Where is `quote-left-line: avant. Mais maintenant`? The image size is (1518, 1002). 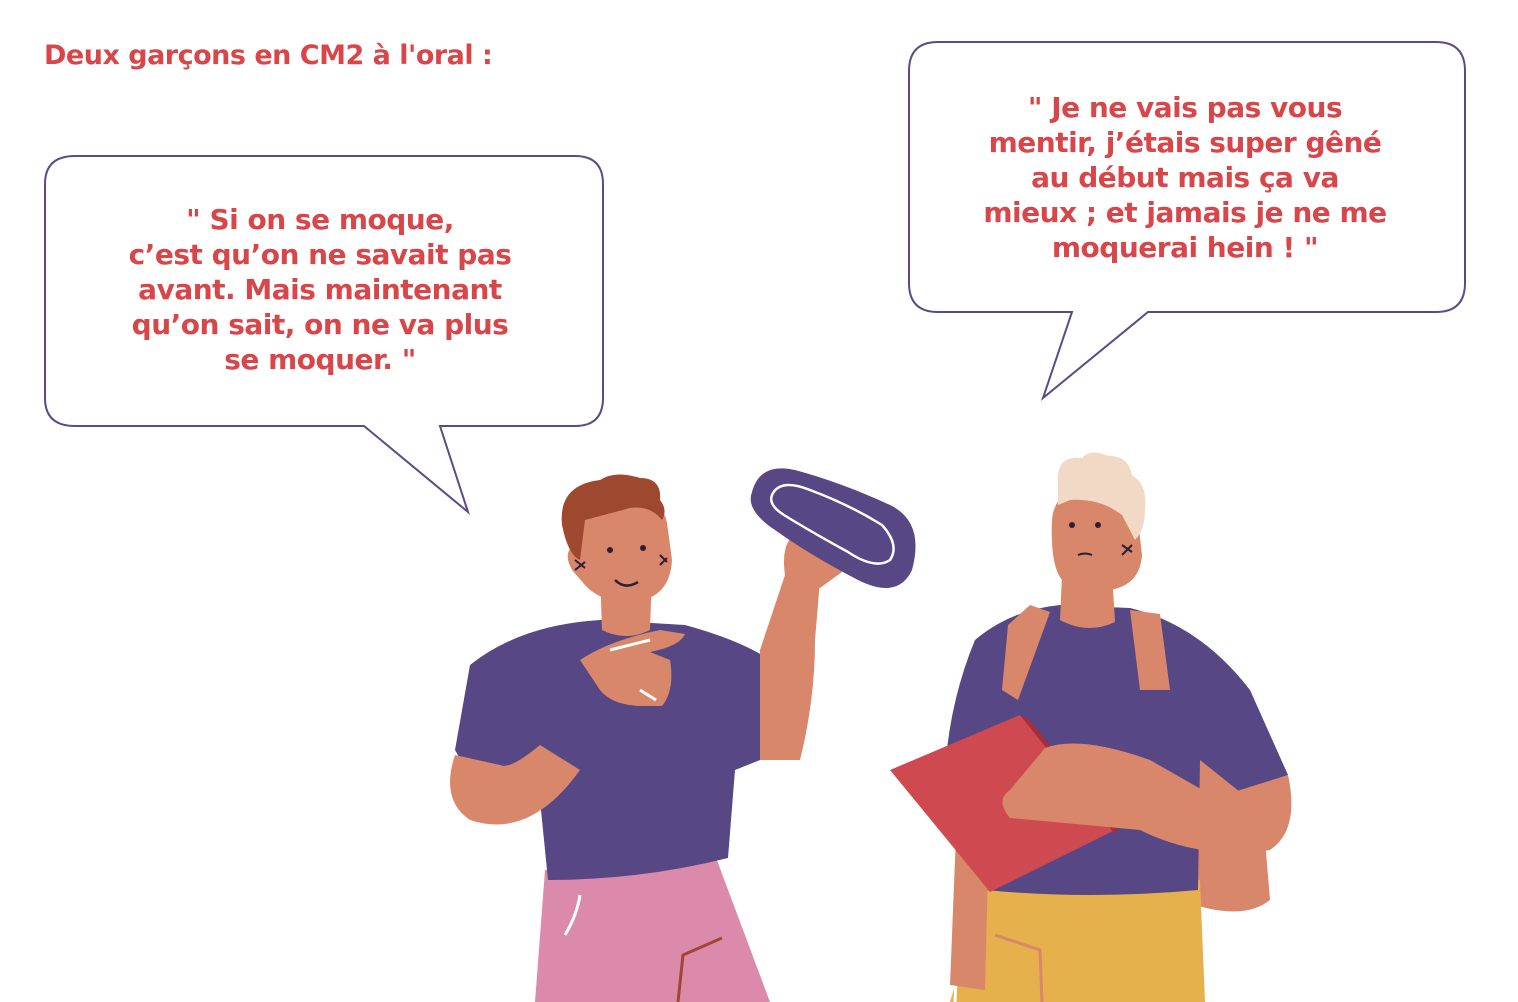 quote-left-line: avant. Mais maintenant is located at coordinates (320, 289).